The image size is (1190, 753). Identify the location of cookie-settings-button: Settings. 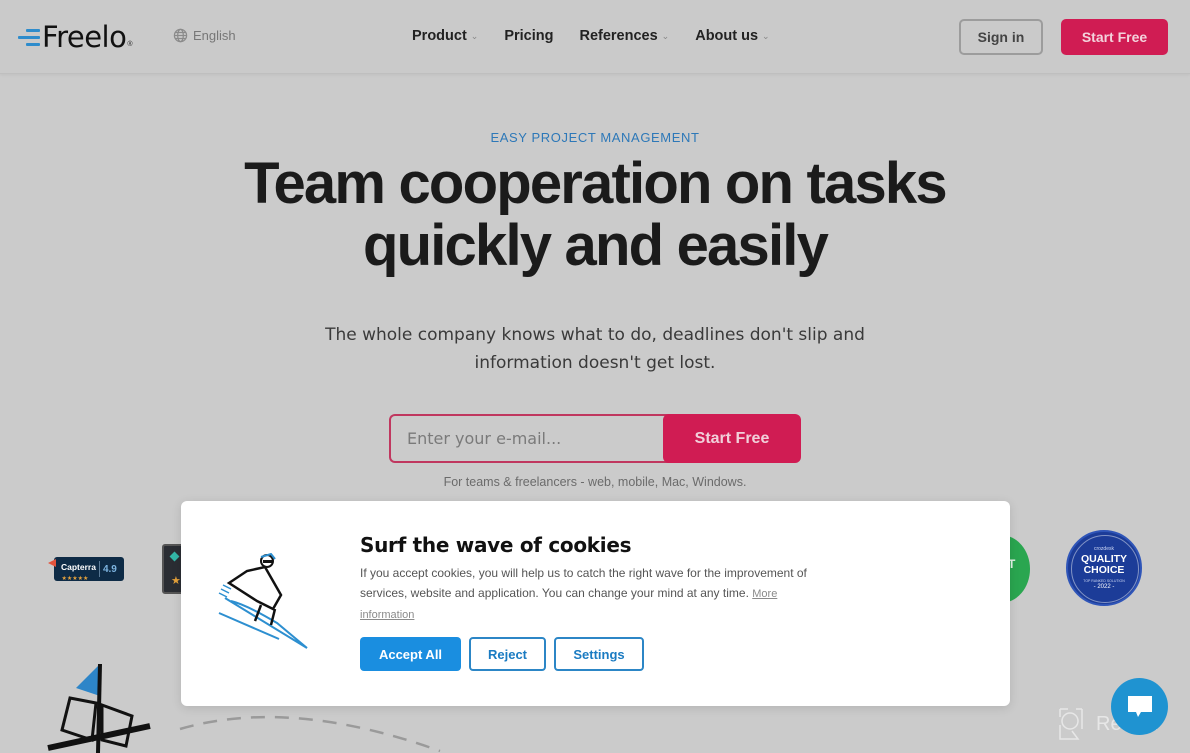
(599, 654).